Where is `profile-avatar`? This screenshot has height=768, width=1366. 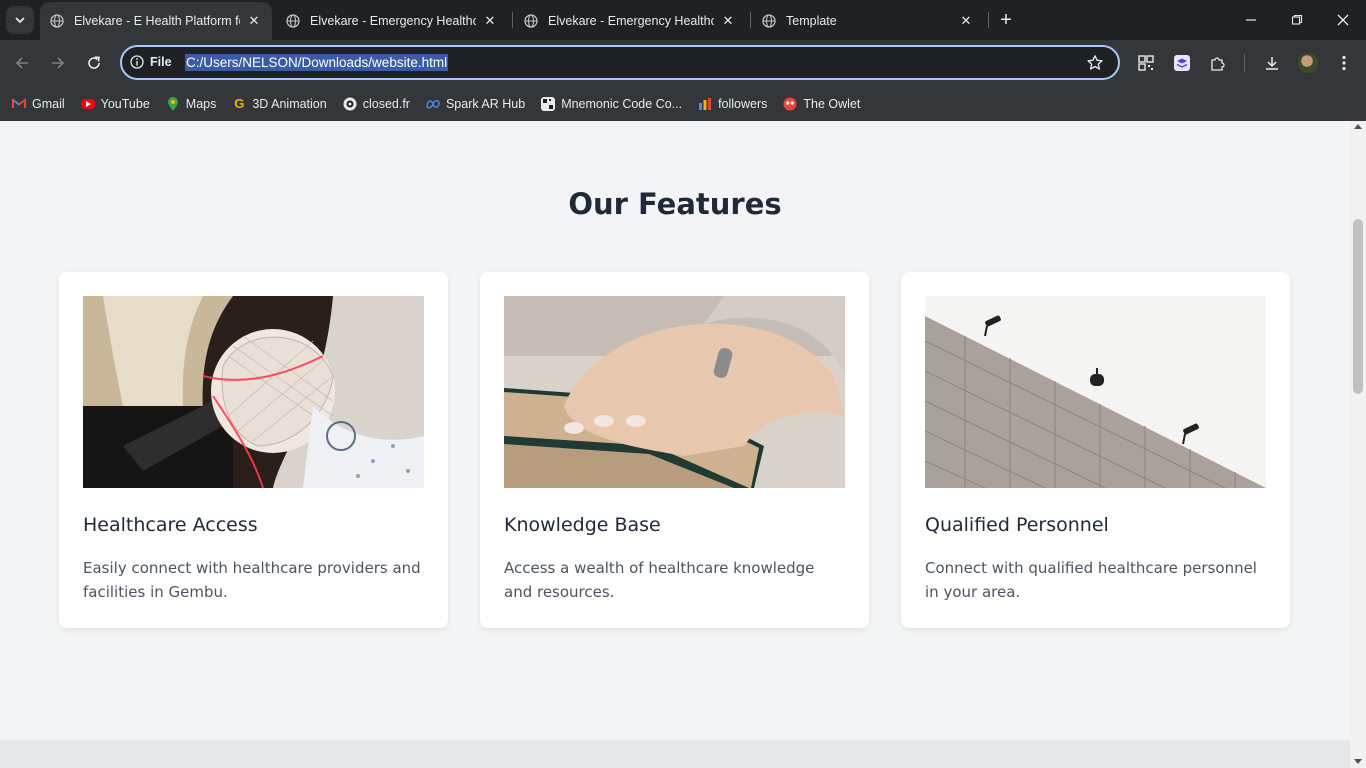 profile-avatar is located at coordinates (1308, 63).